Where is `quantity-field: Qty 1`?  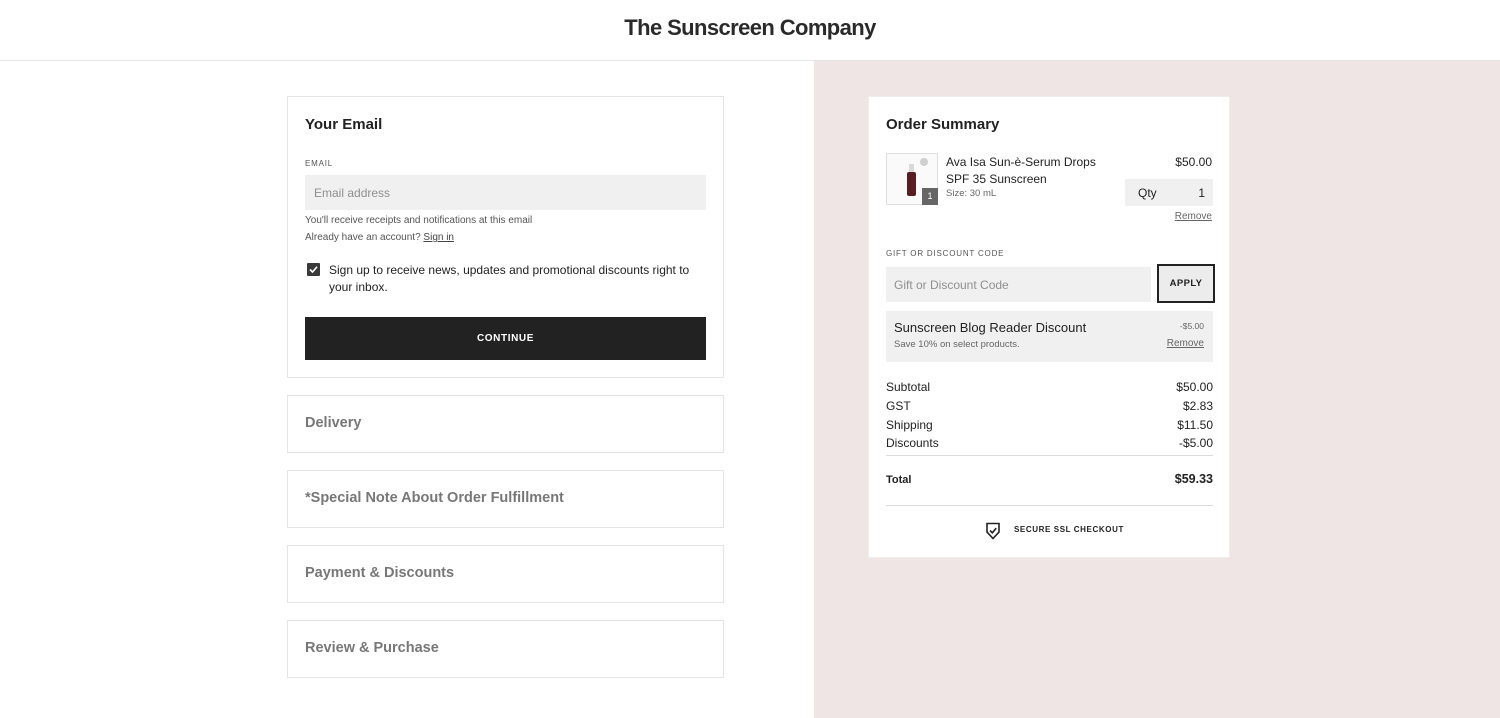 quantity-field: Qty 1 is located at coordinates (1169, 192).